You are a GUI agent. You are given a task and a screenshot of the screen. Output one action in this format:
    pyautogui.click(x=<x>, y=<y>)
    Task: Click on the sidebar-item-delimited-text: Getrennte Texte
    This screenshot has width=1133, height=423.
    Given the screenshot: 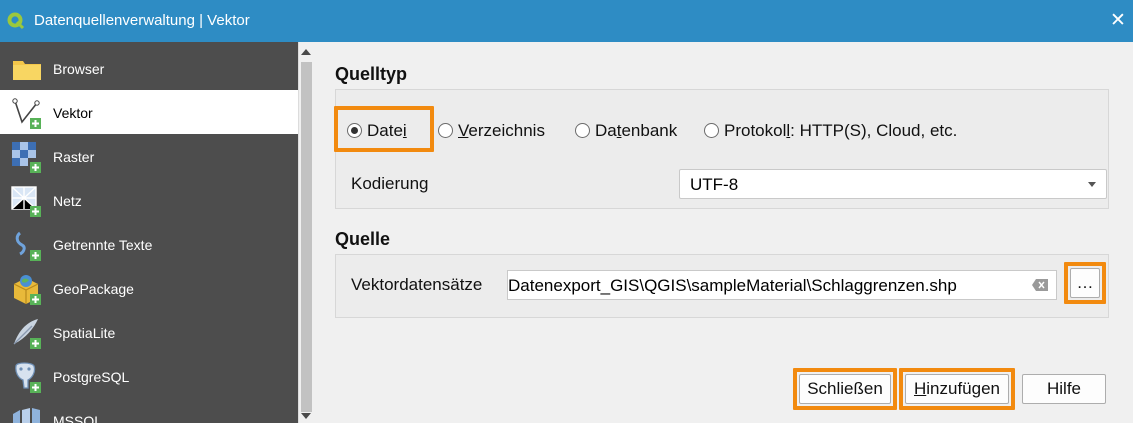 What is the action you would take?
    pyautogui.click(x=149, y=244)
    